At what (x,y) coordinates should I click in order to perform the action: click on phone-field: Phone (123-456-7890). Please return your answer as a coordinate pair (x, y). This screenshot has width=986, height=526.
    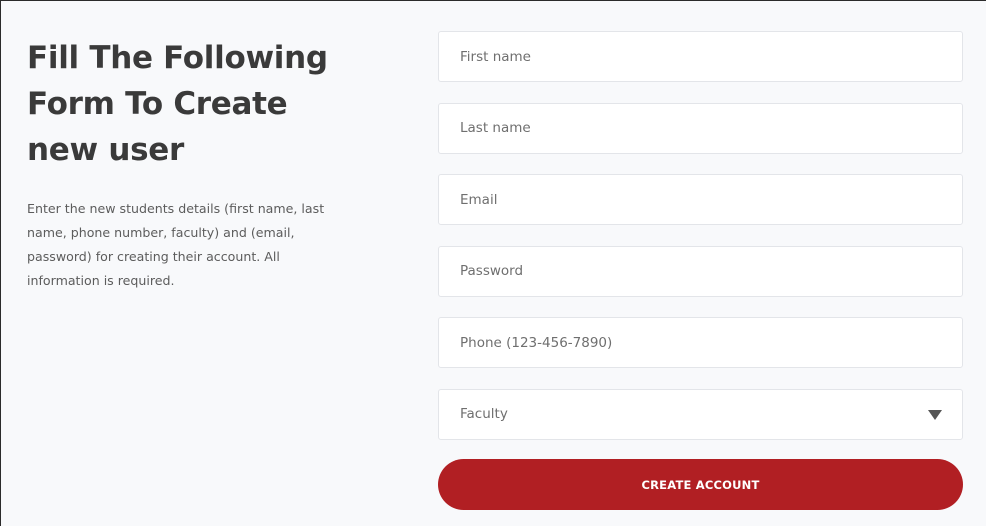
    Looking at the image, I should click on (700, 342).